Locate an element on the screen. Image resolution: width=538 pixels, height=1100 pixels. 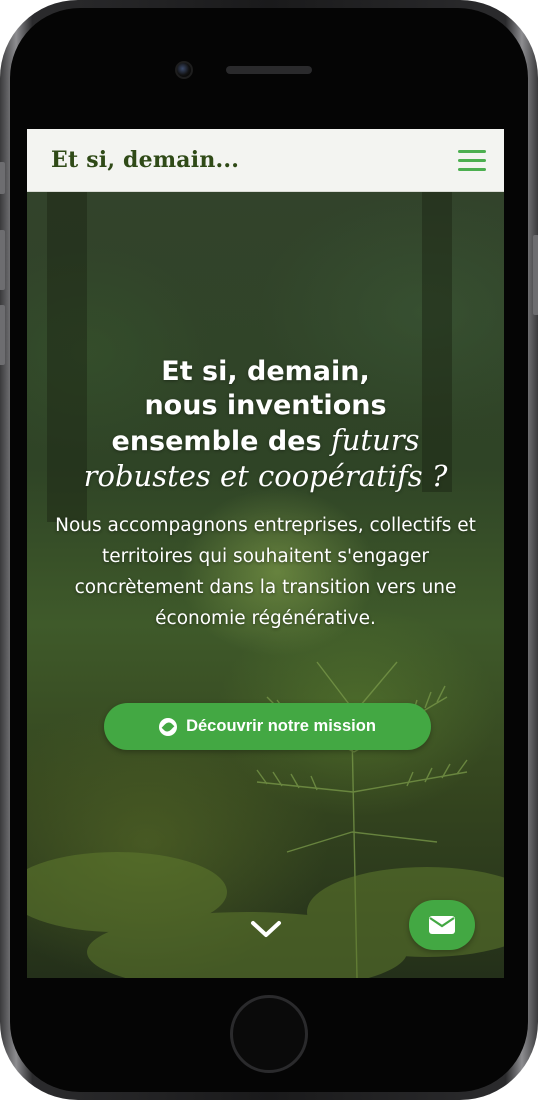
cta-label: Découvrir notre mission is located at coordinates (281, 726).